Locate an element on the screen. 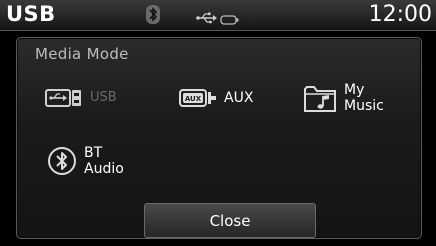 This screenshot has width=436, height=246. my-music-button: My Music is located at coordinates (343, 98).